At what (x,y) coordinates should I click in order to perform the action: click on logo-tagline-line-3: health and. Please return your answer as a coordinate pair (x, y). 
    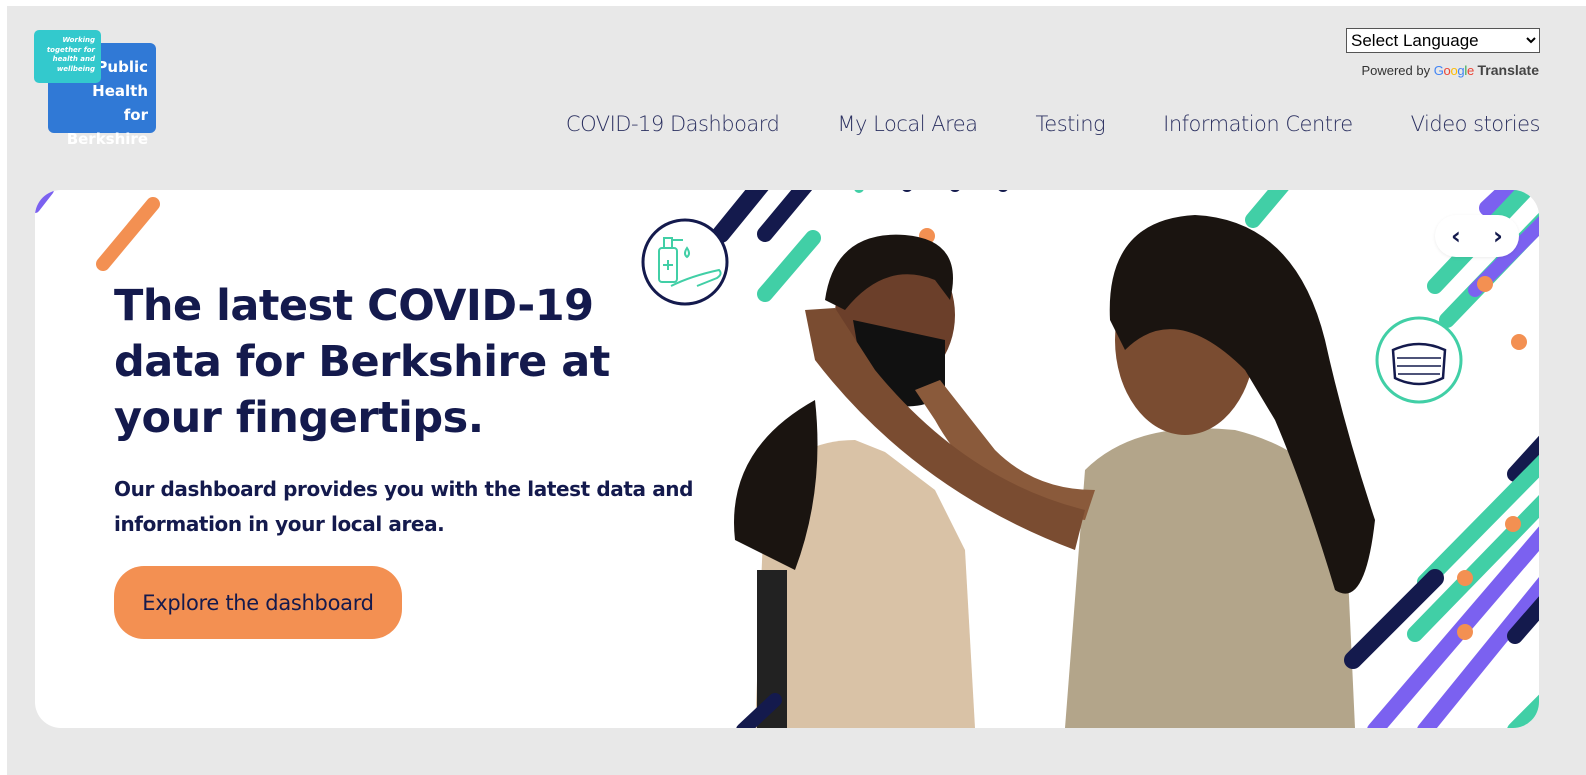
    Looking at the image, I should click on (73, 59).